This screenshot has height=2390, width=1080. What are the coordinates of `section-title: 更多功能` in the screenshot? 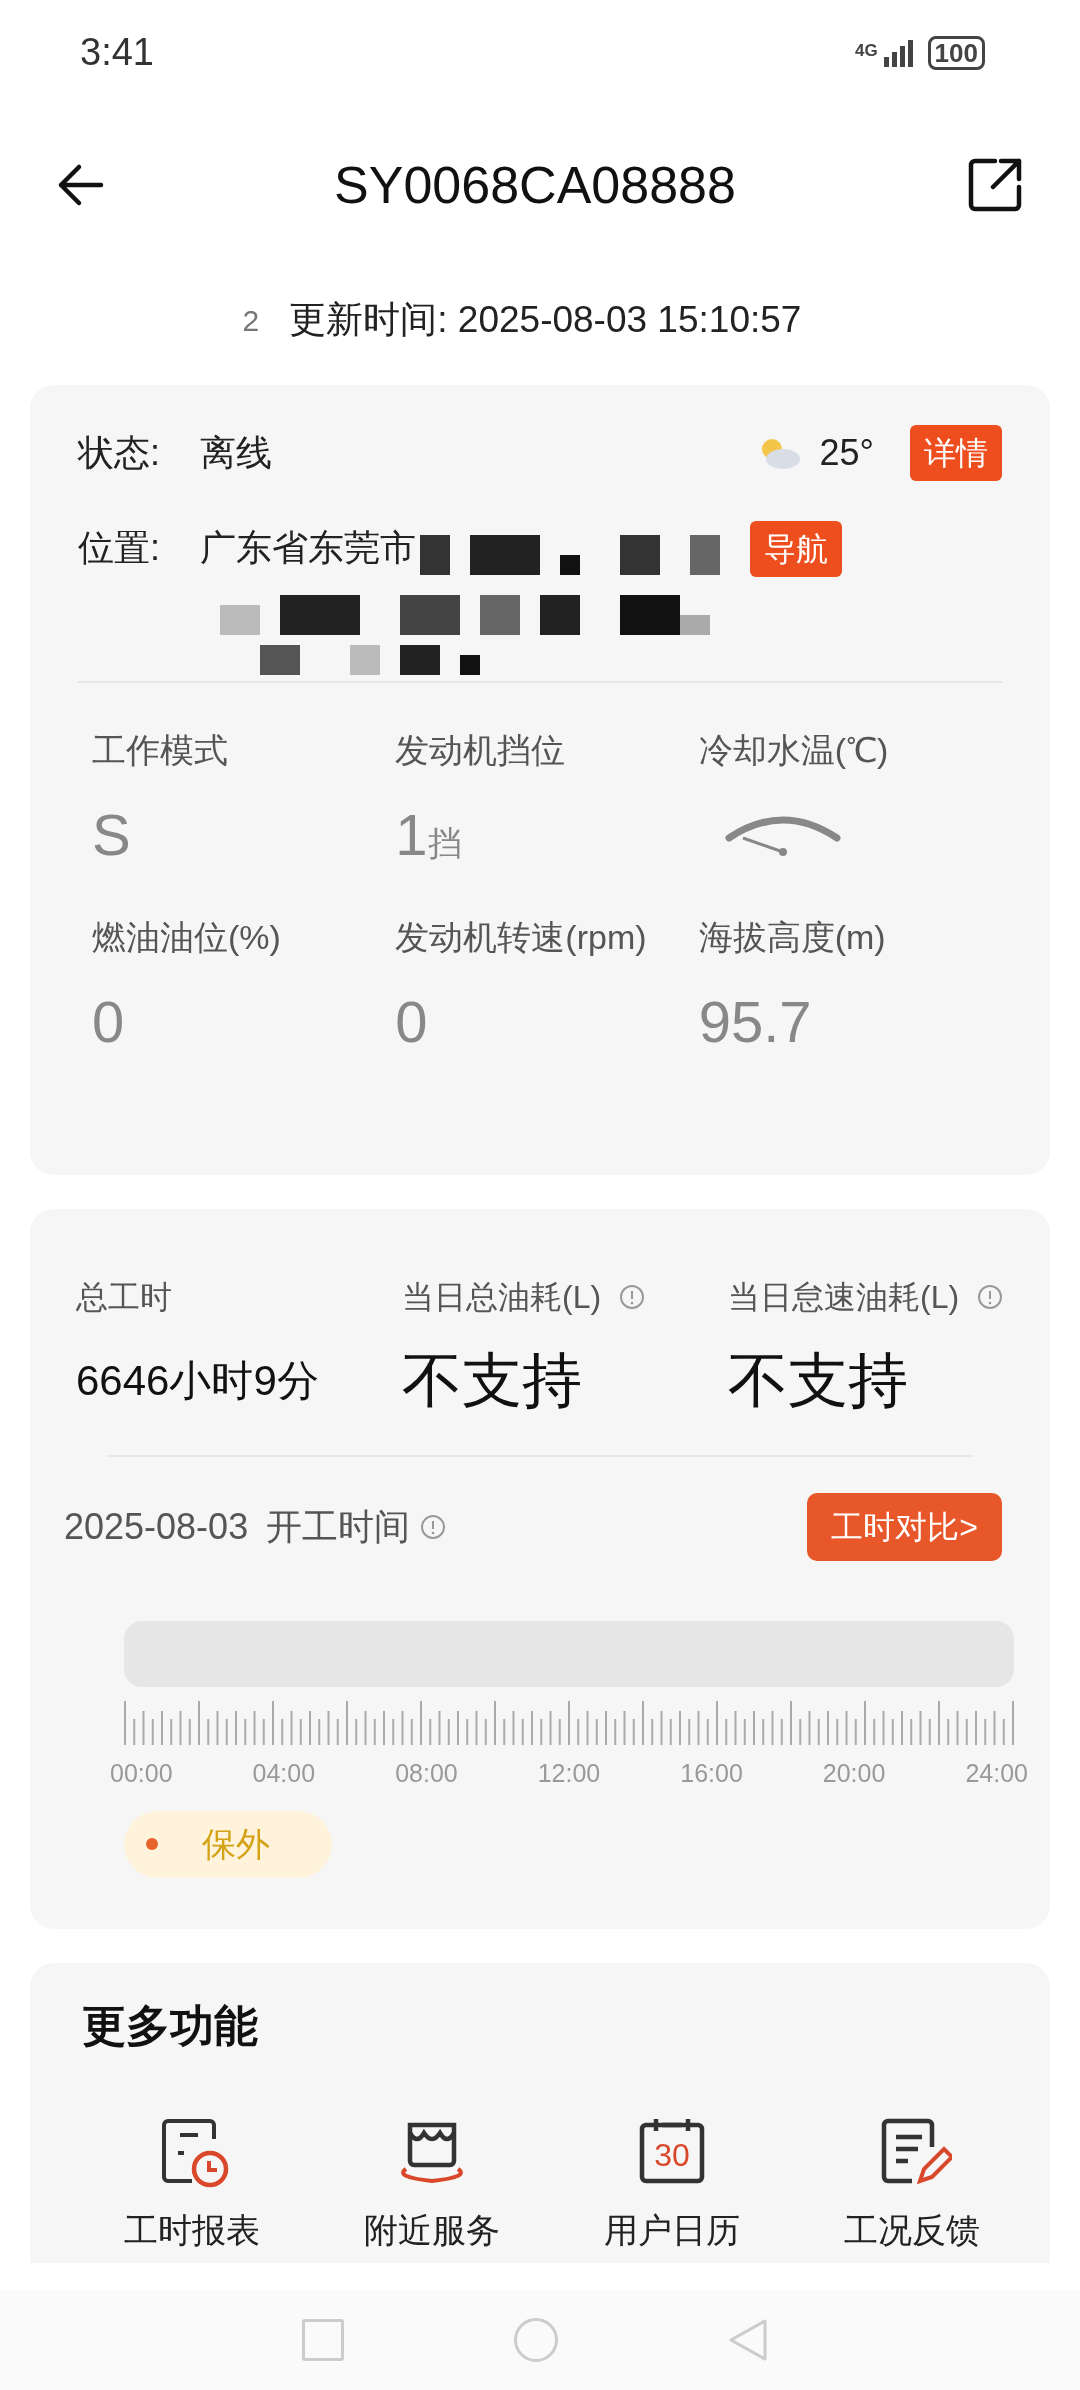 It's located at (170, 2026).